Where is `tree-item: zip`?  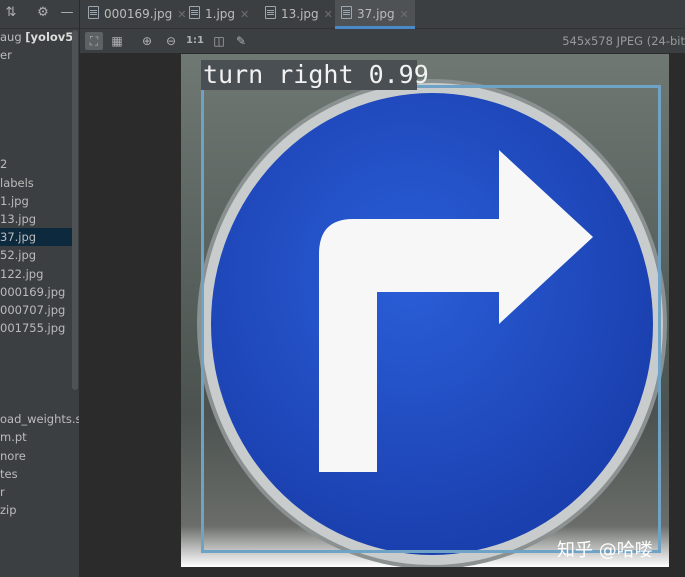
tree-item: zip is located at coordinates (37, 510).